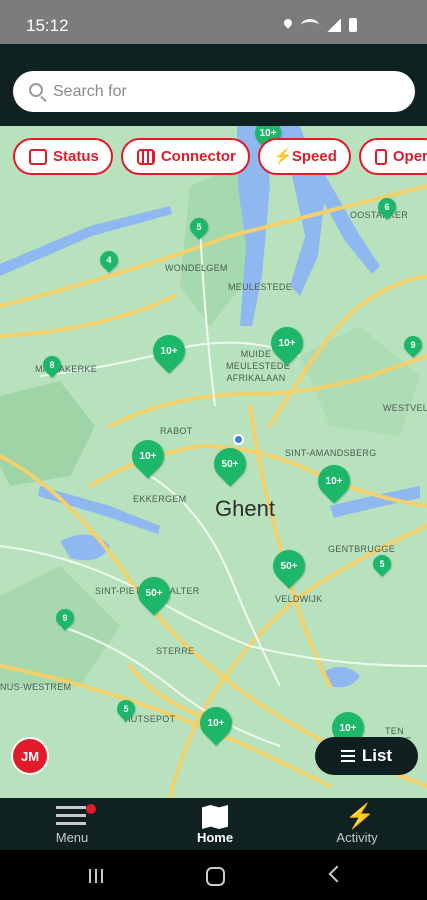 The height and width of the screenshot is (900, 427). I want to click on list-button-label: List, so click(377, 755).